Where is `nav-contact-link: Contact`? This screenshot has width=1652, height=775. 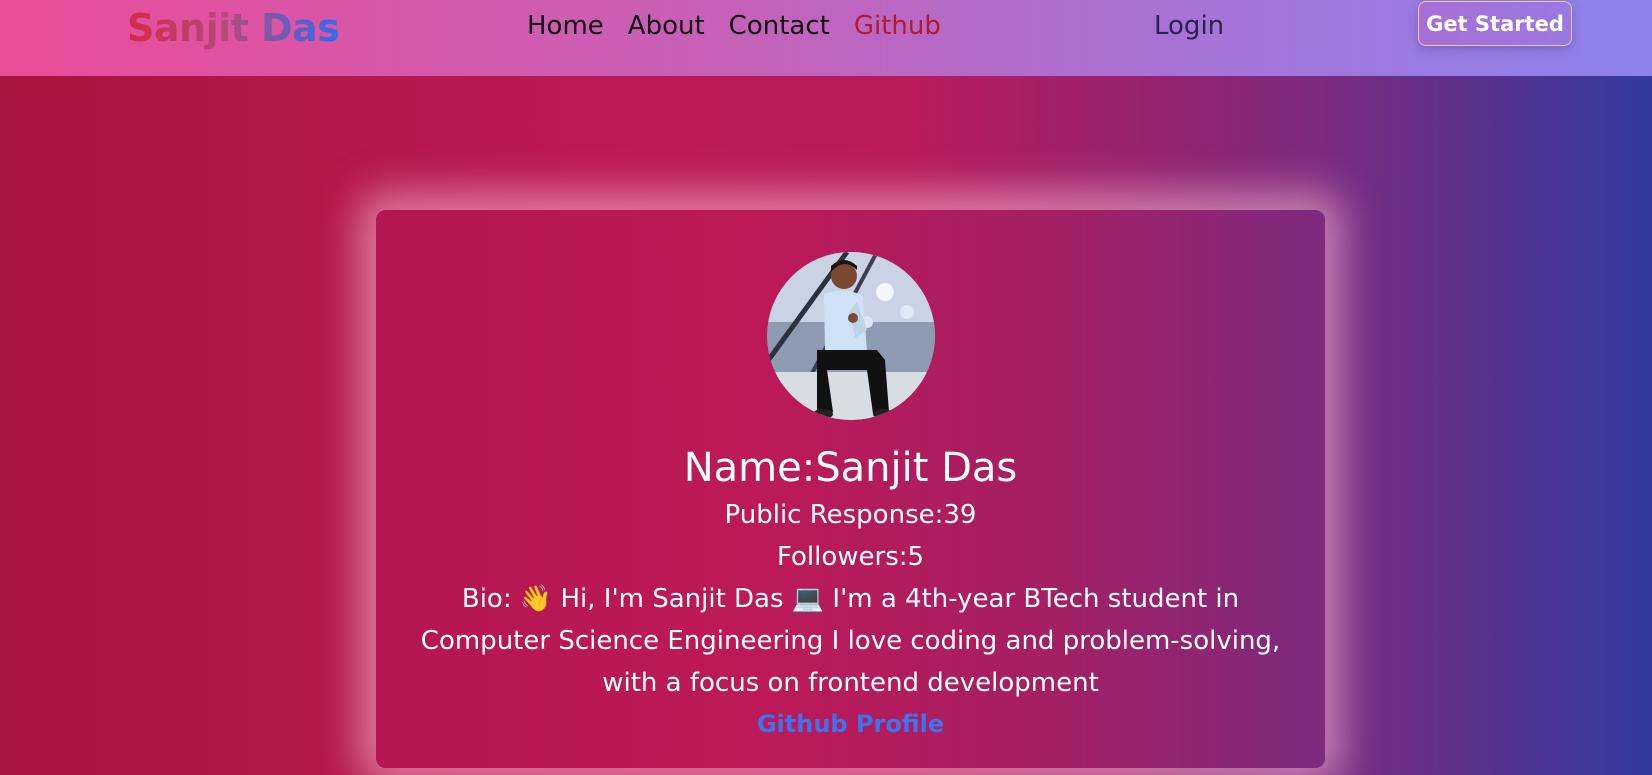 nav-contact-link: Contact is located at coordinates (779, 26).